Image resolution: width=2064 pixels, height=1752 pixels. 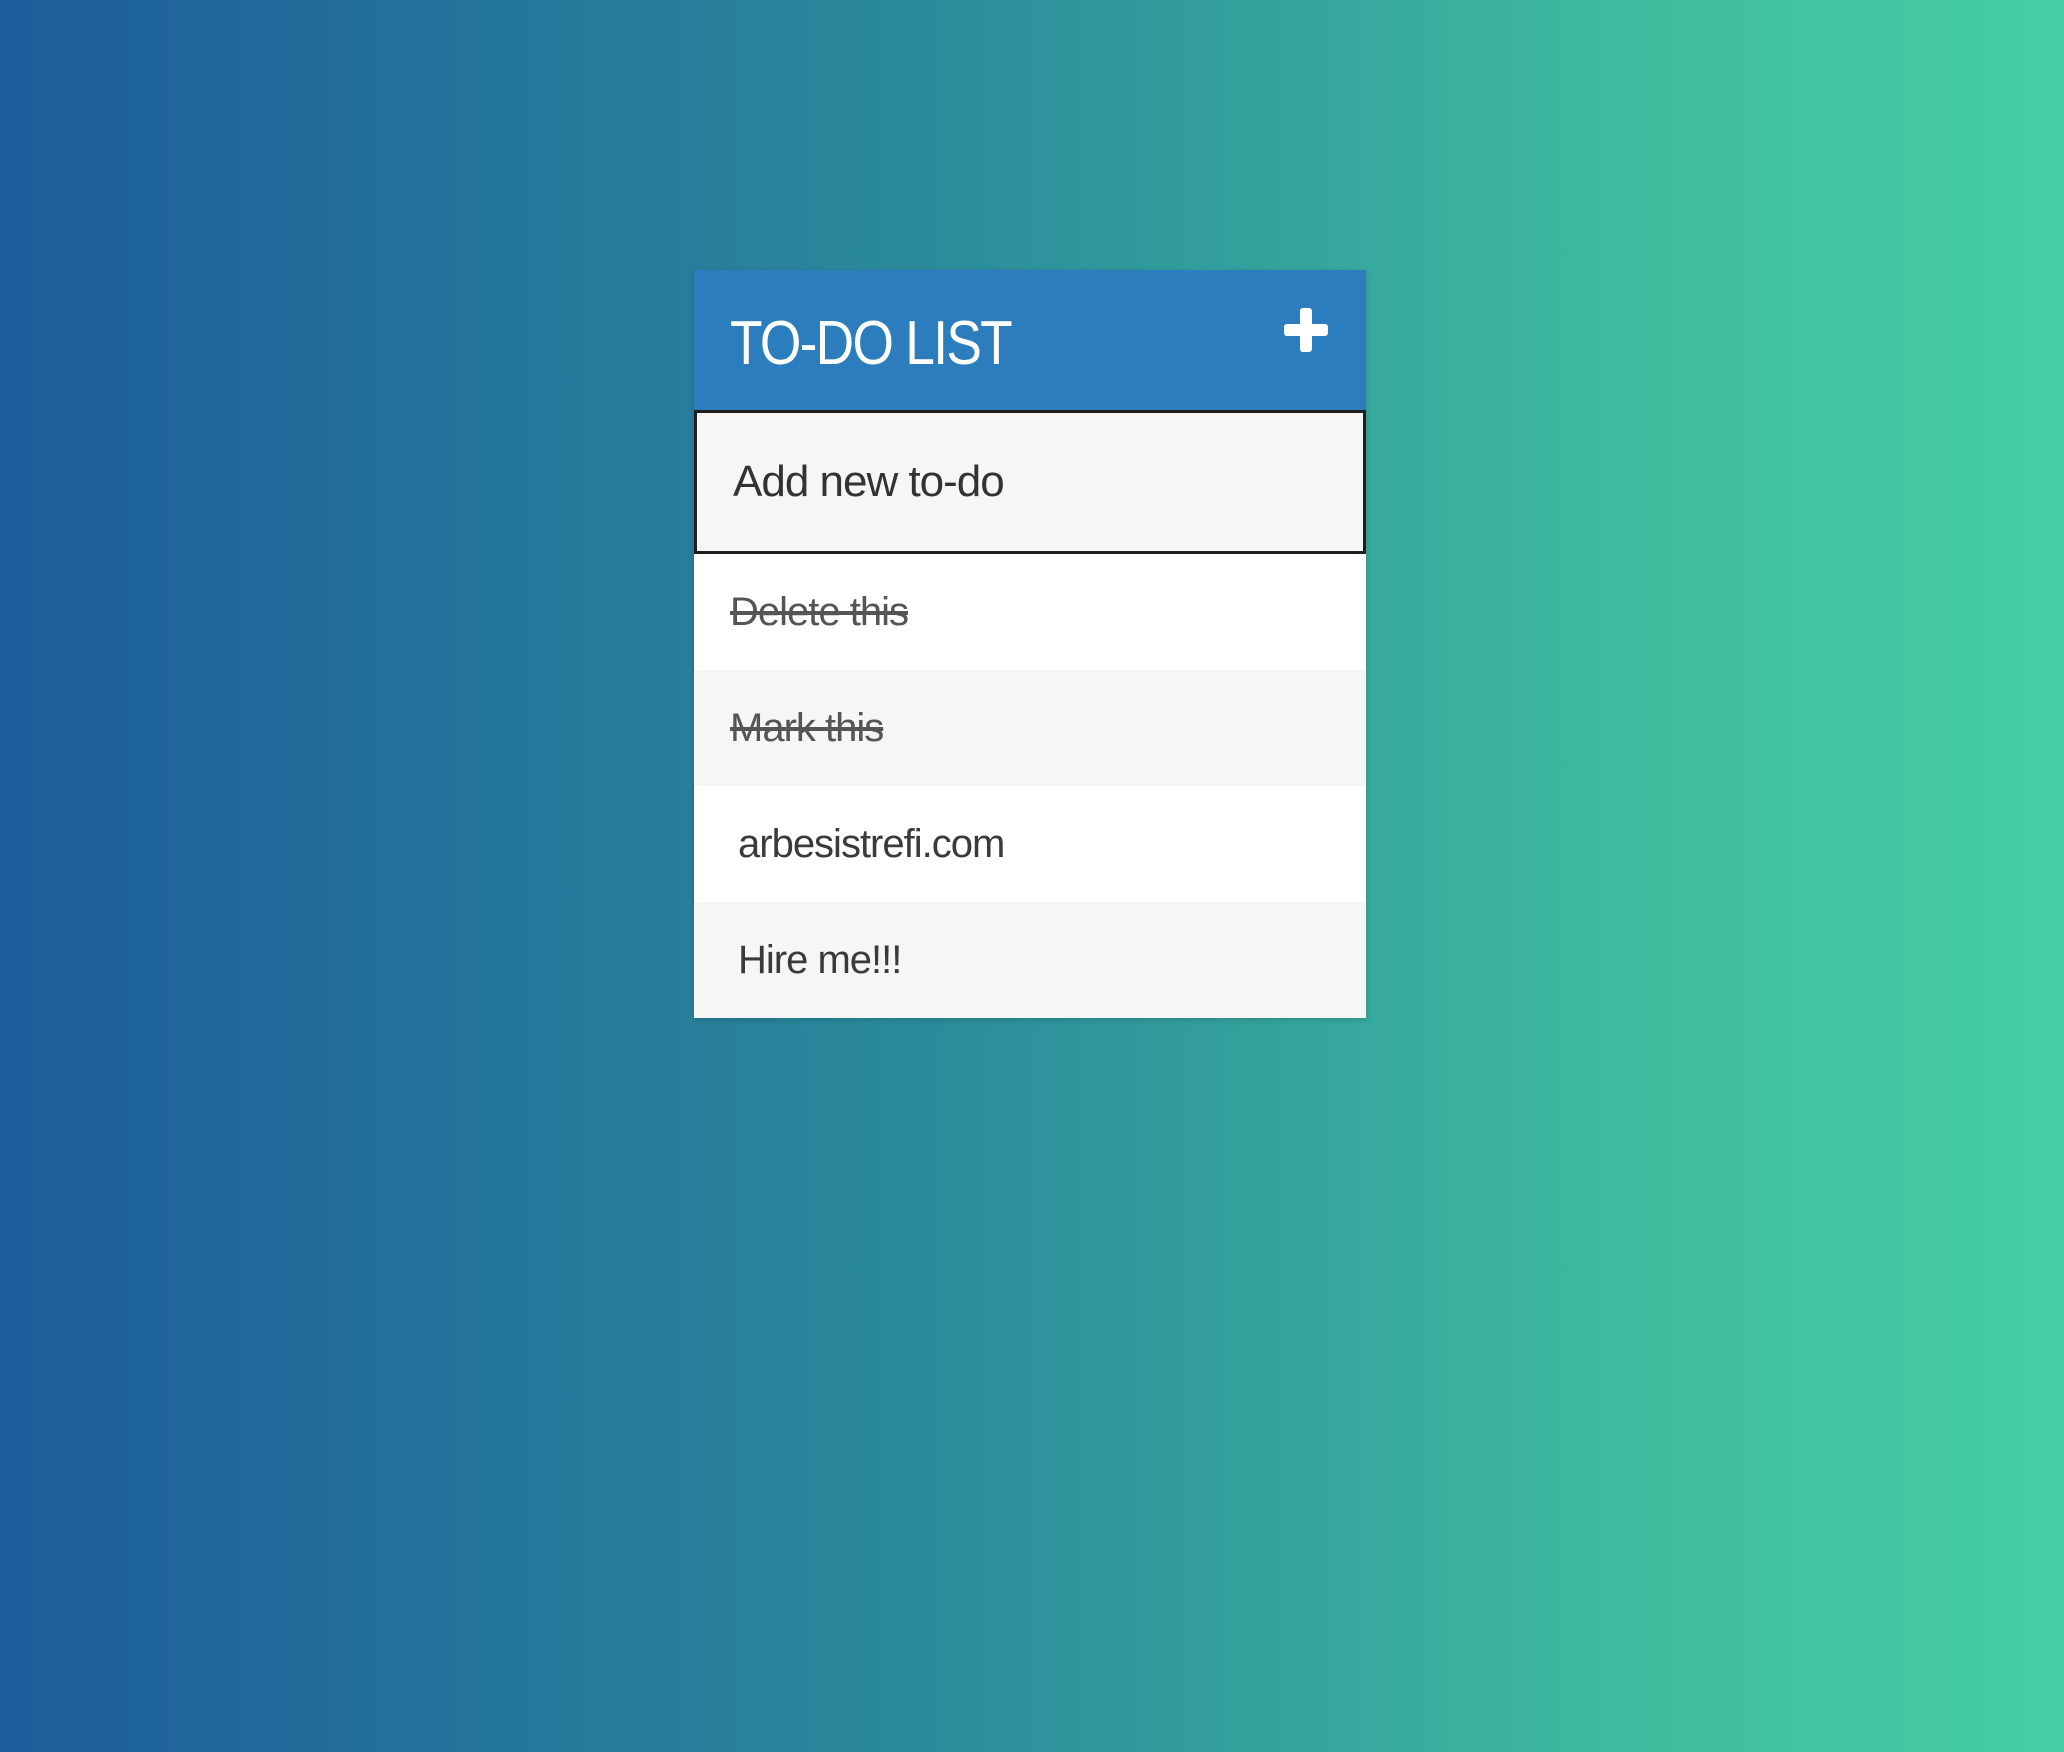 I want to click on todo-item-hire-me: Hire me!!!, so click(x=1030, y=960).